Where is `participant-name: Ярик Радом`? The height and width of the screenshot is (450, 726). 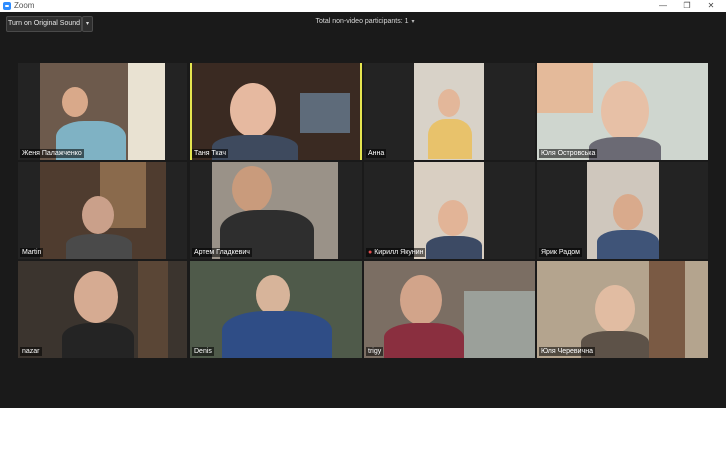
participant-name: Ярик Радом is located at coordinates (560, 252).